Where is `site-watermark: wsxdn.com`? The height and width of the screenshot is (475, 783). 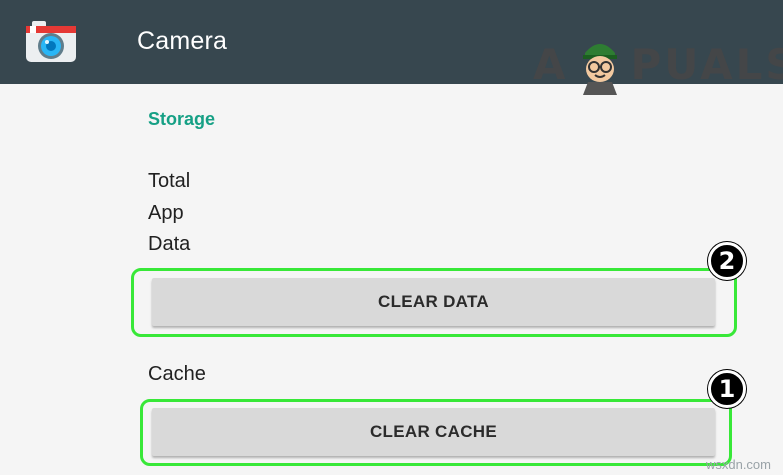
site-watermark: wsxdn.com is located at coordinates (738, 464).